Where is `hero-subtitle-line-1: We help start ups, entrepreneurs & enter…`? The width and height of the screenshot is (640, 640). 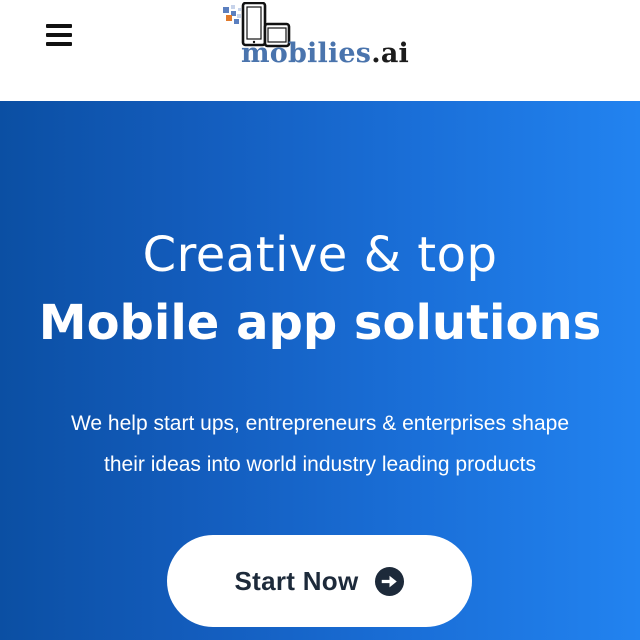
hero-subtitle-line-1: We help start ups, entrepreneurs & enter… is located at coordinates (320, 423).